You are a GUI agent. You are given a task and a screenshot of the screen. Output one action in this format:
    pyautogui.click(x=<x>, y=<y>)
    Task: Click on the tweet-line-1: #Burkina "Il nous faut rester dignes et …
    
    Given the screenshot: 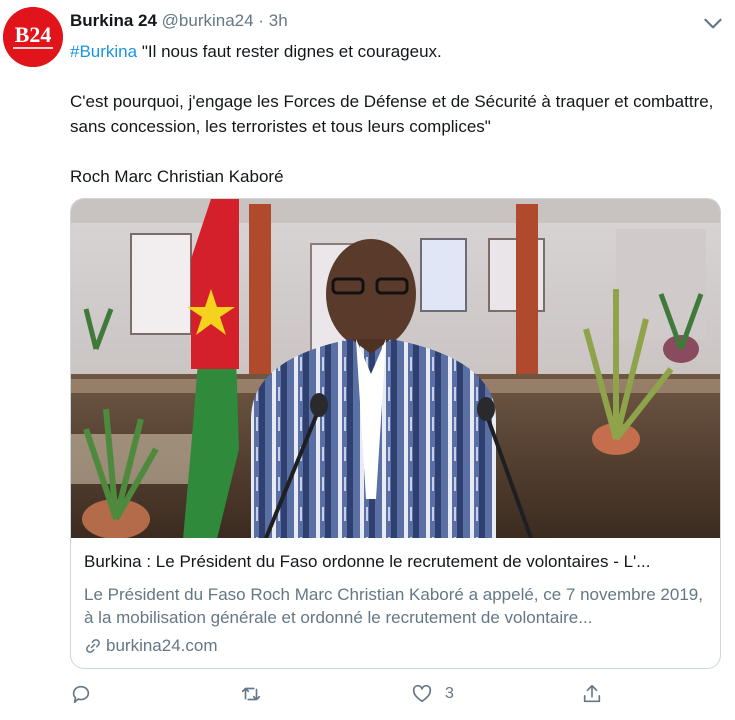 What is the action you would take?
    pyautogui.click(x=395, y=51)
    